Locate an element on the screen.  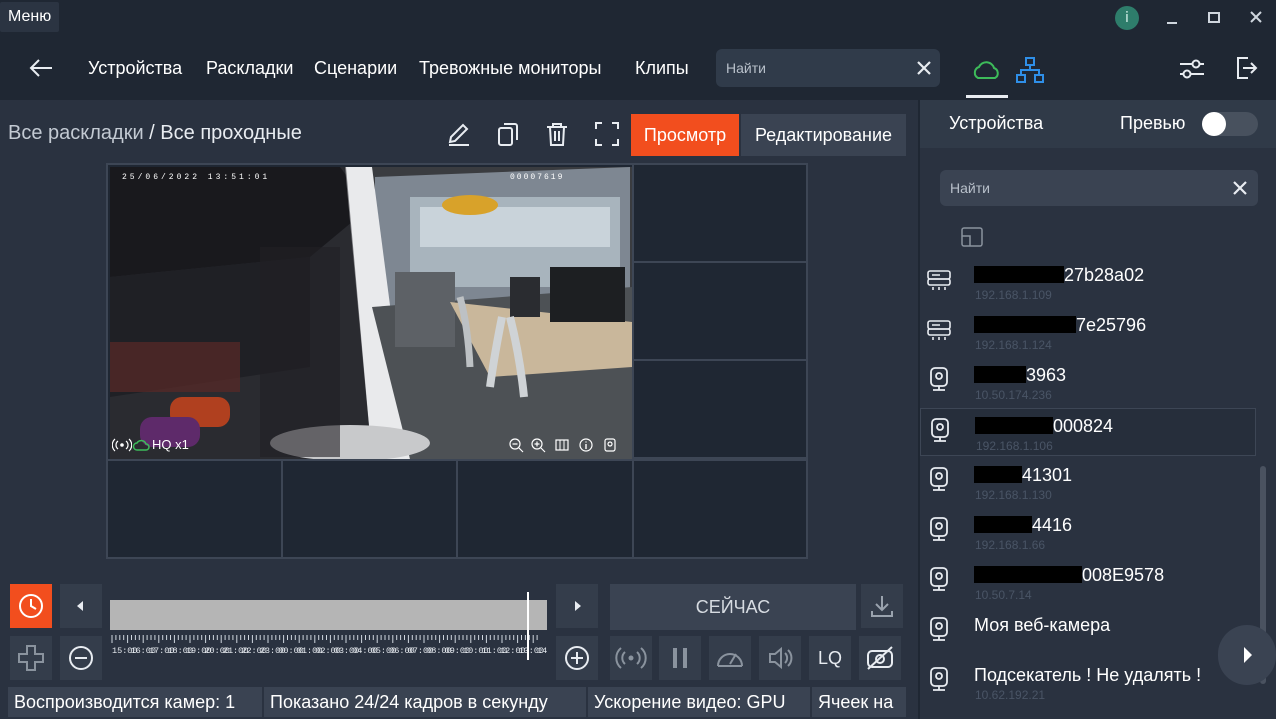
device-name-text: Подсекатель ! Не удалять ! is located at coordinates (1088, 675).